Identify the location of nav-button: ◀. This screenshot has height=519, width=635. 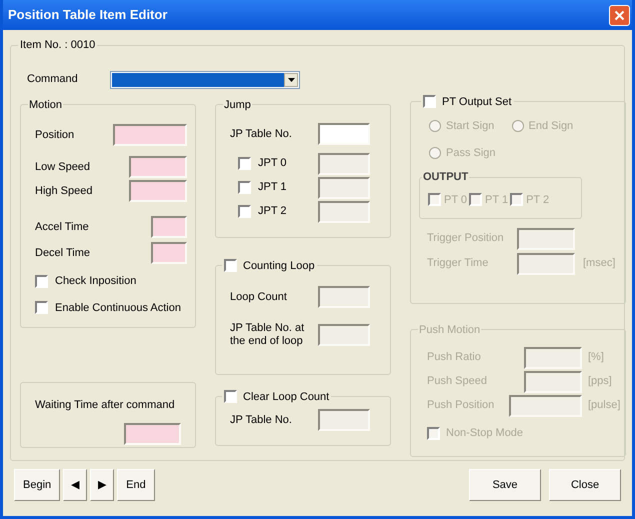
(75, 485).